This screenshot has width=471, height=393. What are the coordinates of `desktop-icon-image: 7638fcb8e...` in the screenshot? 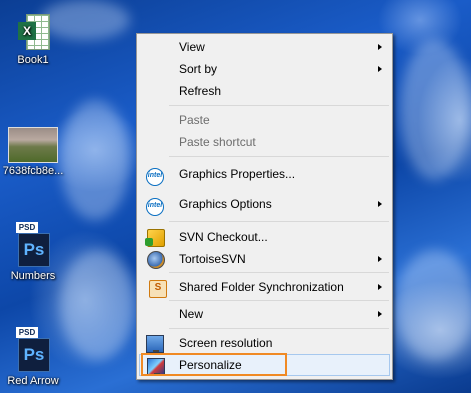 It's located at (33, 152).